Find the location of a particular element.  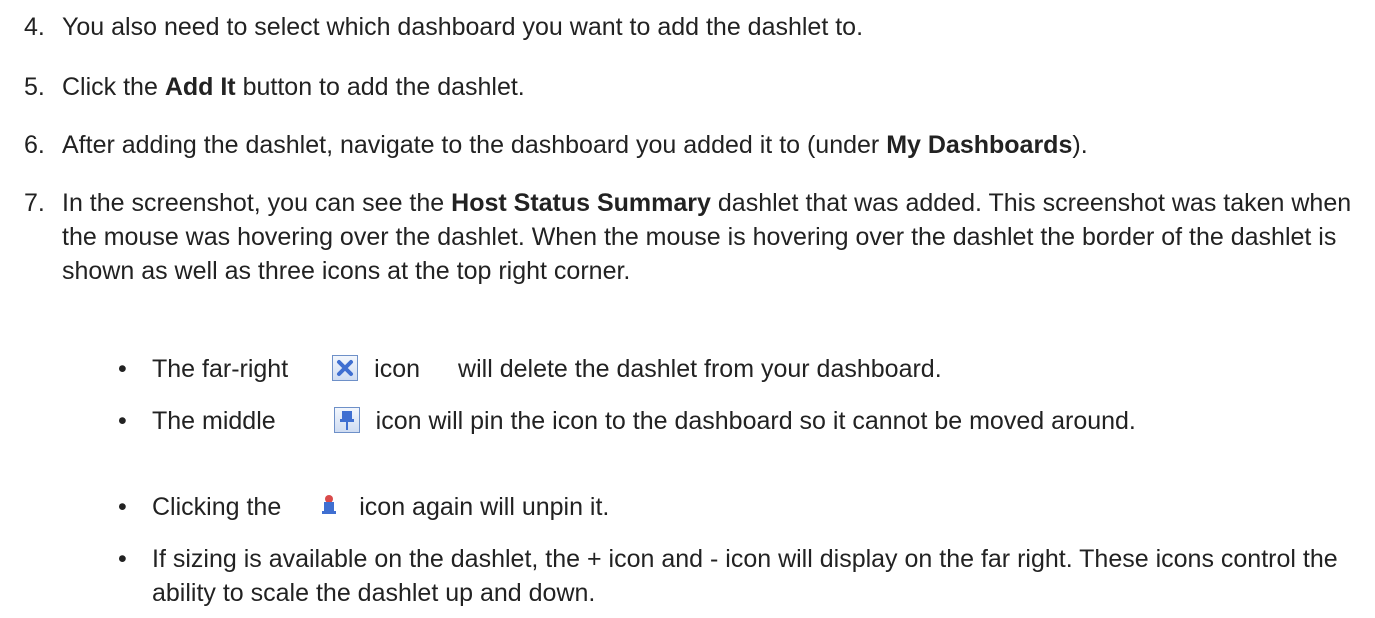

step-text-post: button to add the dashlet. is located at coordinates (380, 87).